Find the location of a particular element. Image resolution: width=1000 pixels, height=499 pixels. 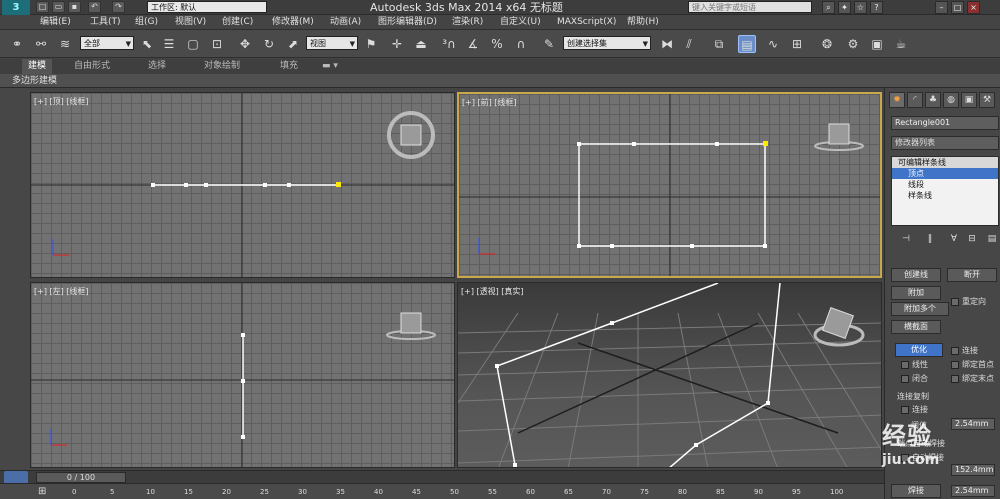

save-icon: ▪ is located at coordinates (74, 7).